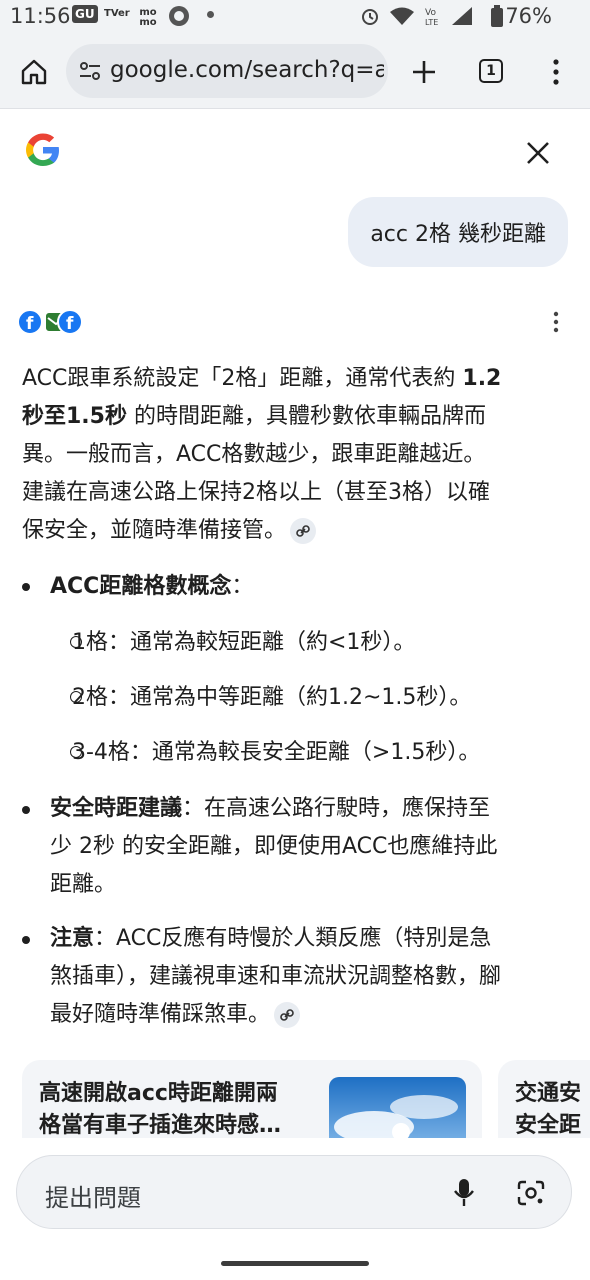 The height and width of the screenshot is (1280, 590). What do you see at coordinates (370, 17) in the screenshot?
I see `alarm-icon` at bounding box center [370, 17].